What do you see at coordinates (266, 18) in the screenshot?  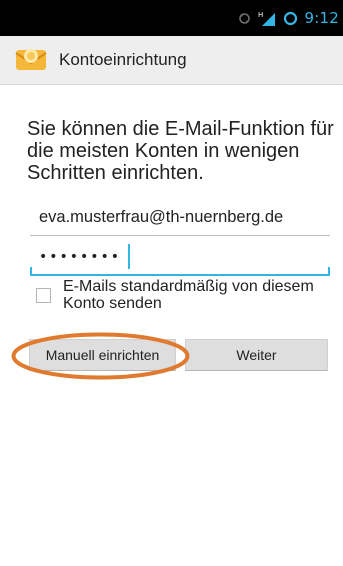 I see `signal-h-icon: H` at bounding box center [266, 18].